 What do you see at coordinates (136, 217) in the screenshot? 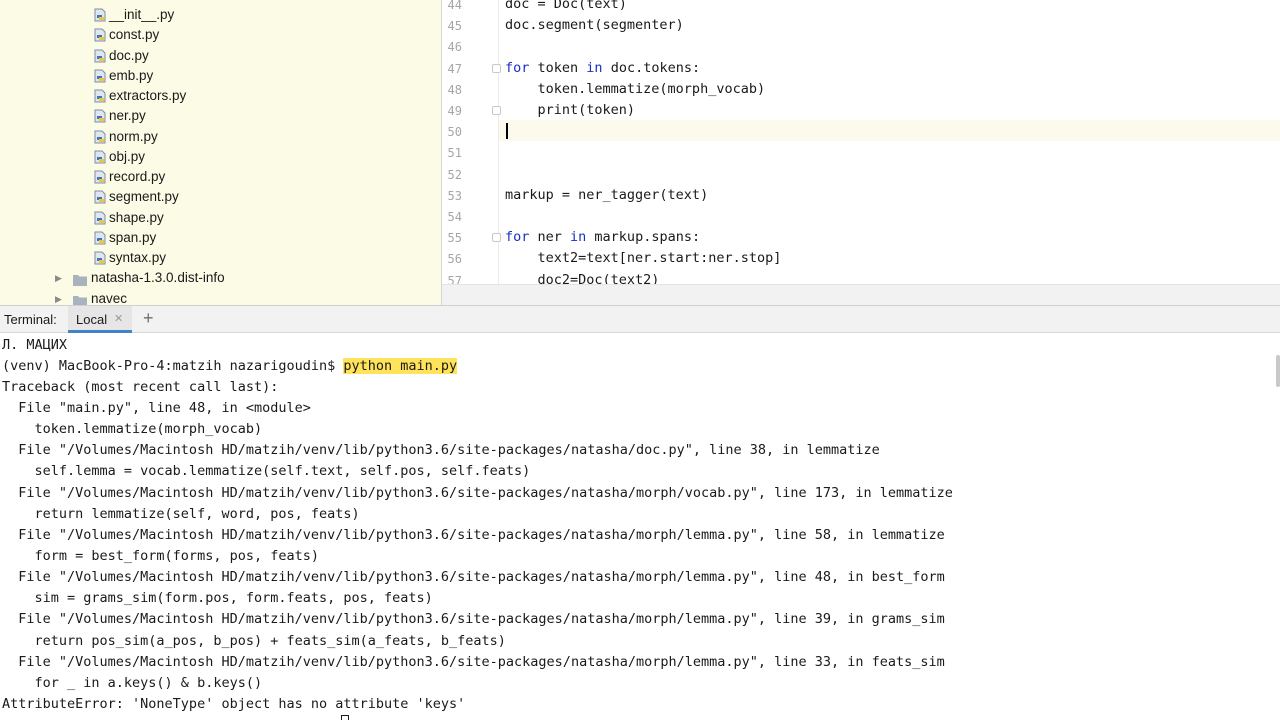
I see `tree-file-label: shape.py` at bounding box center [136, 217].